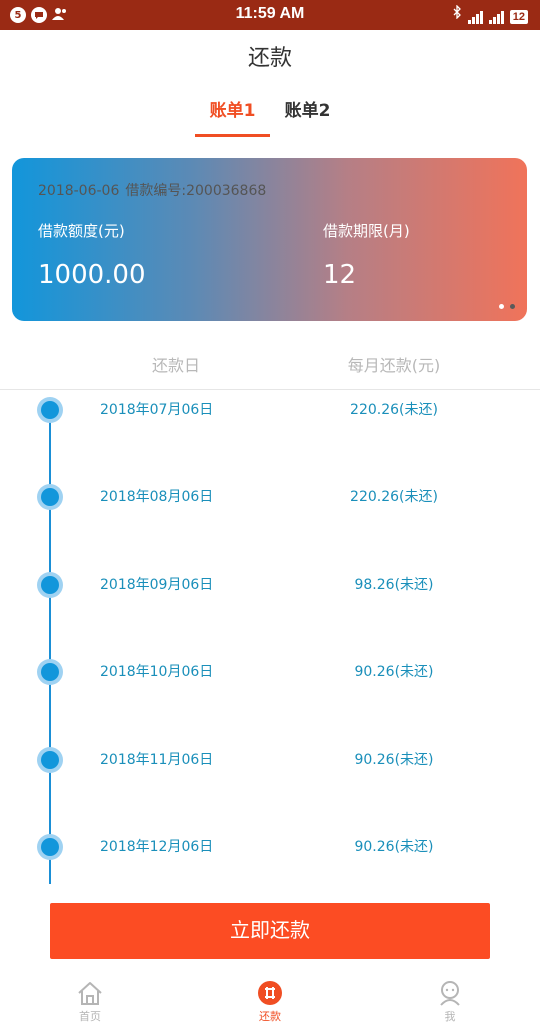  I want to click on repay-now-button: 立即还款, so click(270, 931).